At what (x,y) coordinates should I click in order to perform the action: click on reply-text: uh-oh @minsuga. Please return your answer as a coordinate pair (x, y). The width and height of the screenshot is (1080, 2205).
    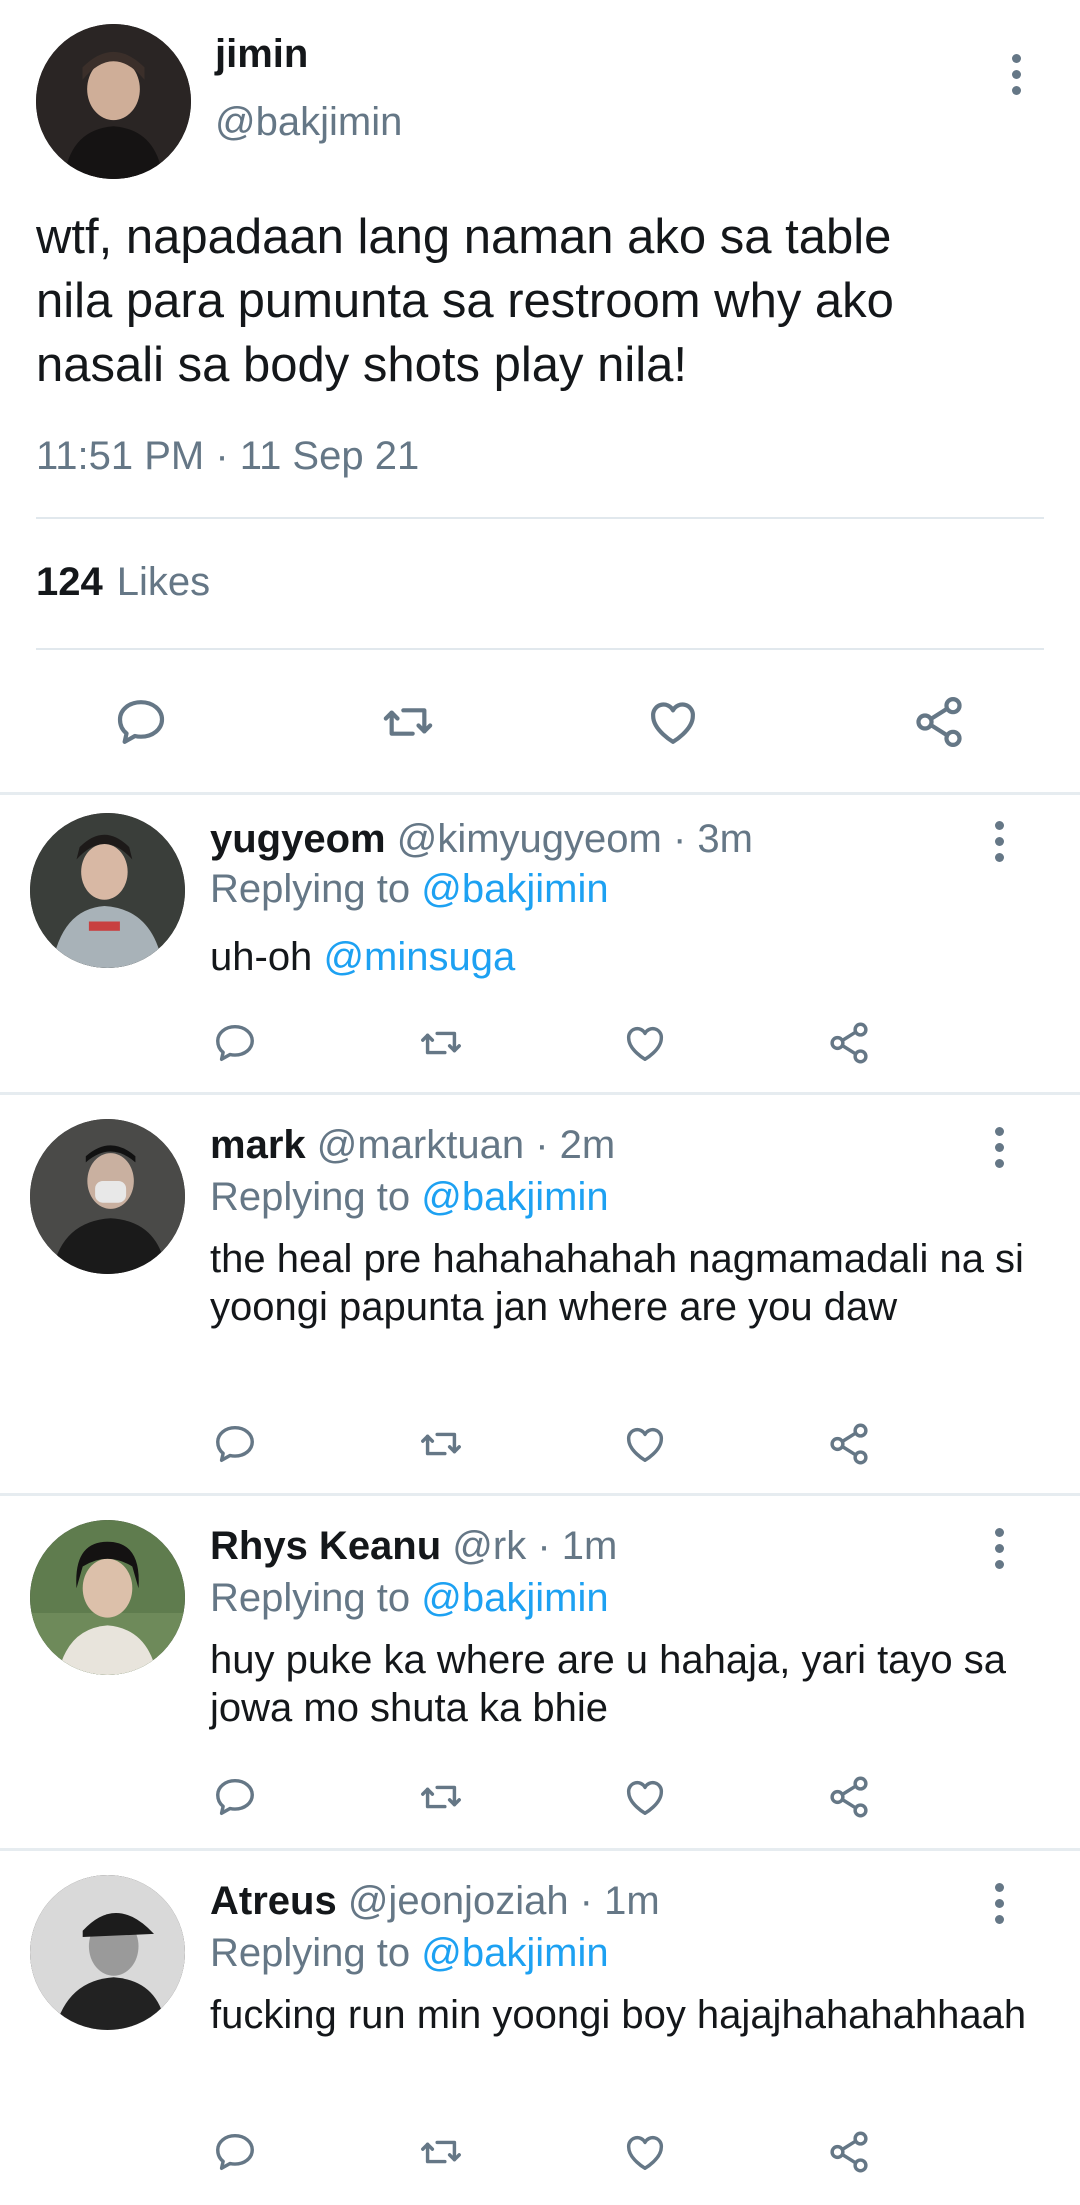
    Looking at the image, I should click on (620, 957).